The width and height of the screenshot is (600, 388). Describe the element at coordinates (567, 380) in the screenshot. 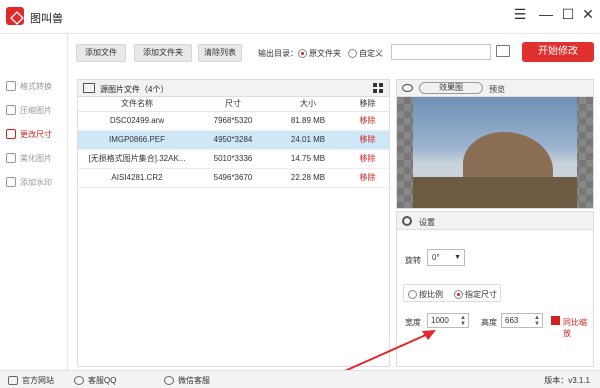

I see `version-label: 版本：v3.1.1` at that location.